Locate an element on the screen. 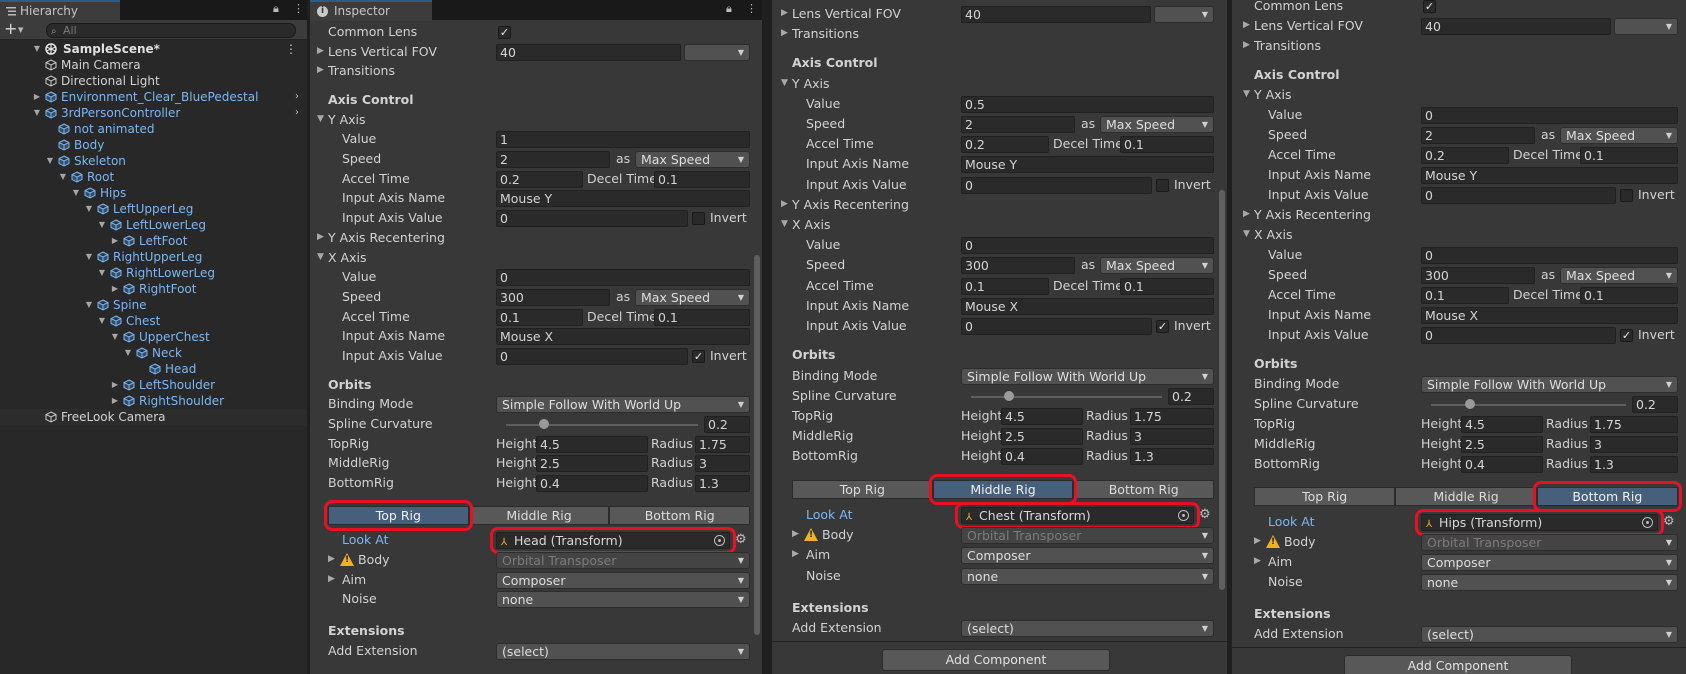  hierarchy-row: ▶ LeftShoulder is located at coordinates (153, 385).